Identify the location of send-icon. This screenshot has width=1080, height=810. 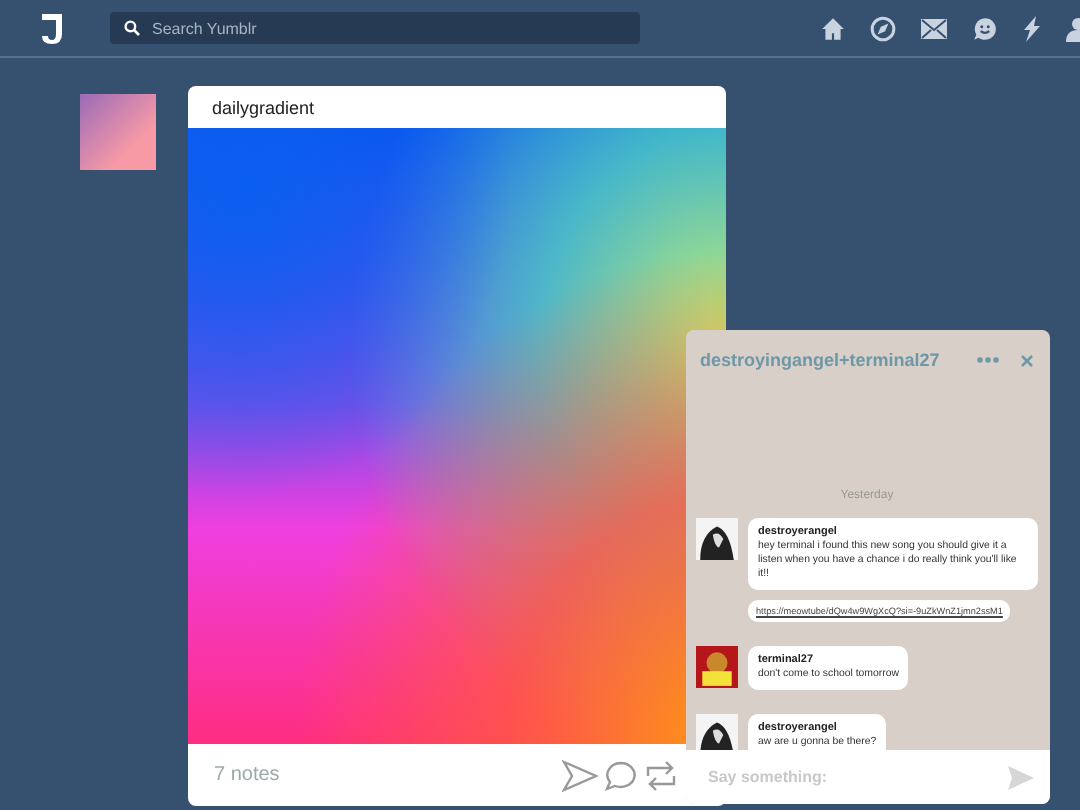
(580, 775).